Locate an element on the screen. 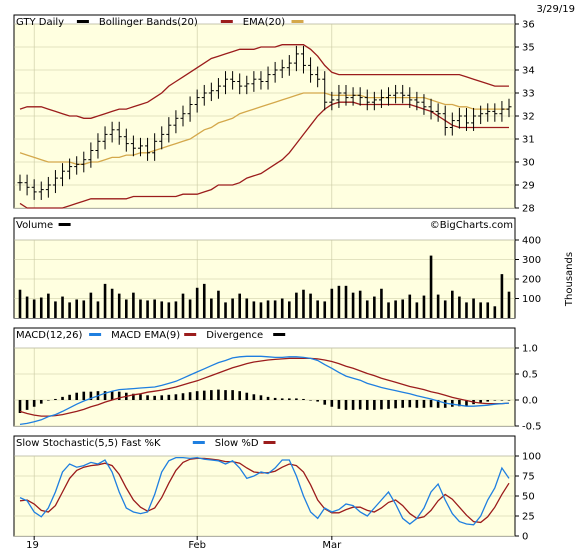  macd-panel-tick-label: 0.5 is located at coordinates (530, 375).